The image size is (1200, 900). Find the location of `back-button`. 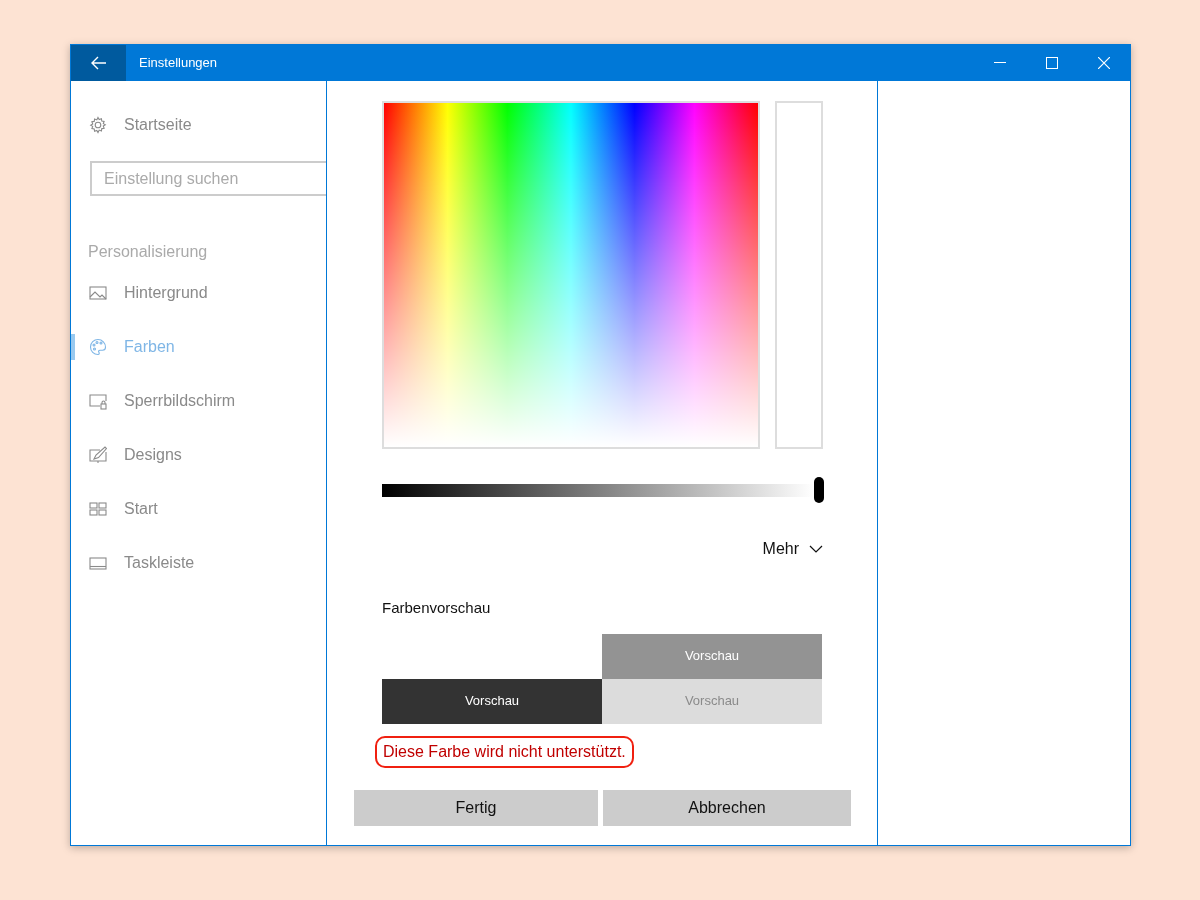

back-button is located at coordinates (98, 63).